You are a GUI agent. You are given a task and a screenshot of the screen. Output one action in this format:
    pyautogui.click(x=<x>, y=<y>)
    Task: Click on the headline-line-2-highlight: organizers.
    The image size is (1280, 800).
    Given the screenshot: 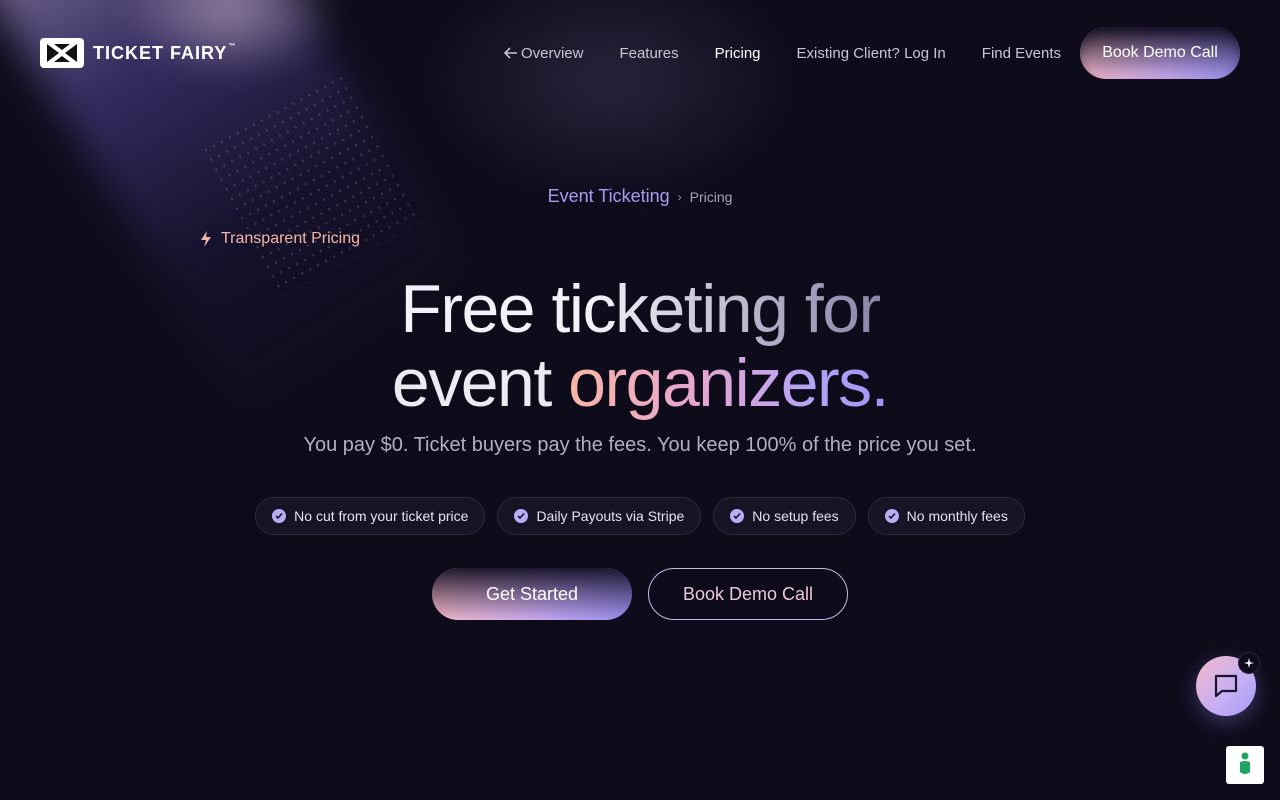 What is the action you would take?
    pyautogui.click(x=728, y=383)
    